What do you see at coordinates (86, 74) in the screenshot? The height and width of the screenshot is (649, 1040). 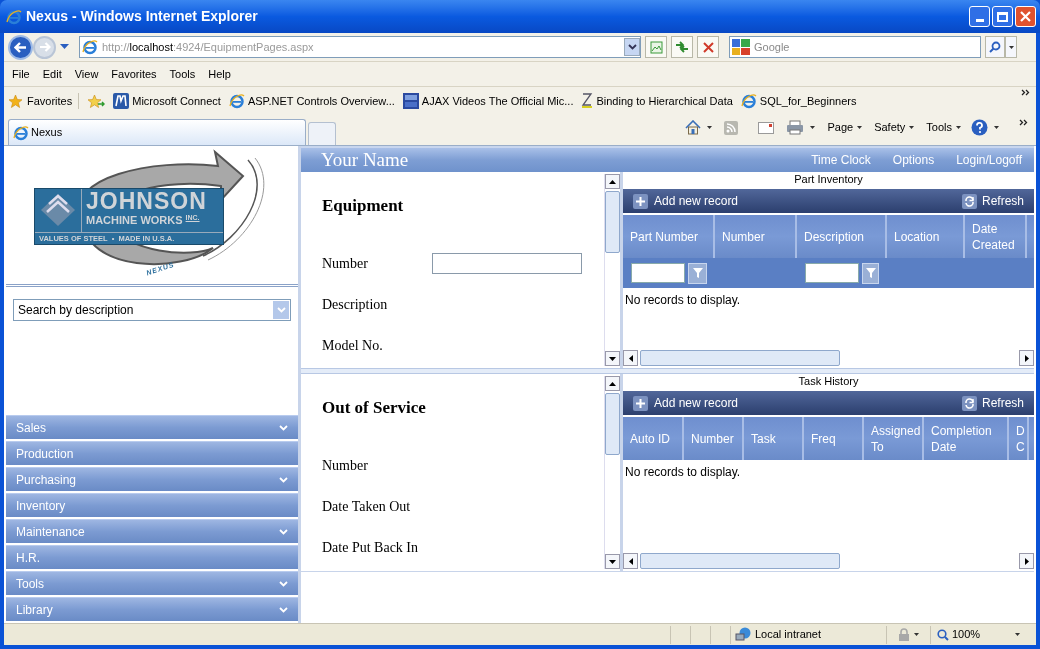 I see `menu-item: View` at bounding box center [86, 74].